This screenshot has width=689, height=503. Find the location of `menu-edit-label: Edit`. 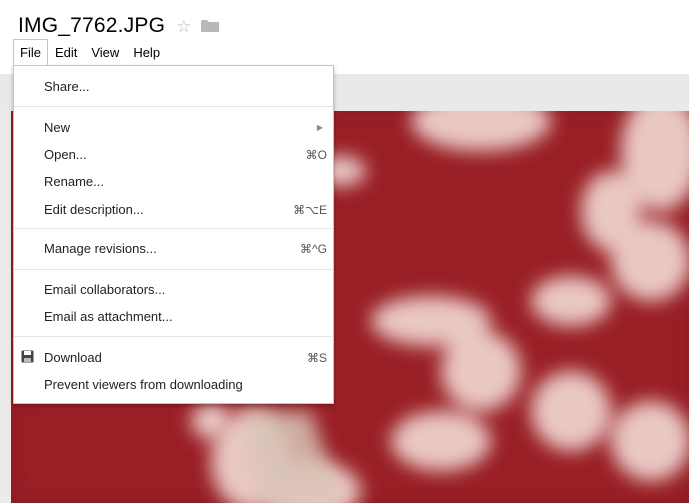

menu-edit-label: Edit is located at coordinates (66, 52).